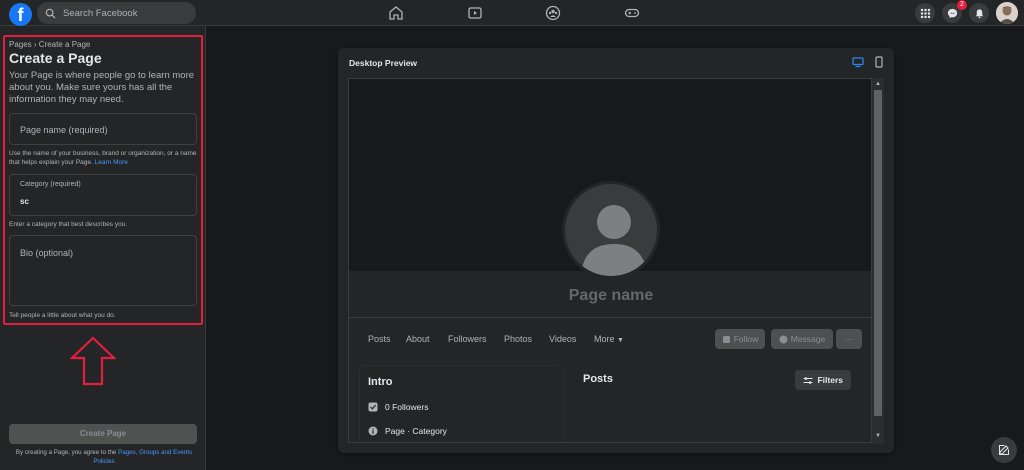 This screenshot has height=470, width=1024. Describe the element at coordinates (632, 13) in the screenshot. I see `gaming-icon` at that location.